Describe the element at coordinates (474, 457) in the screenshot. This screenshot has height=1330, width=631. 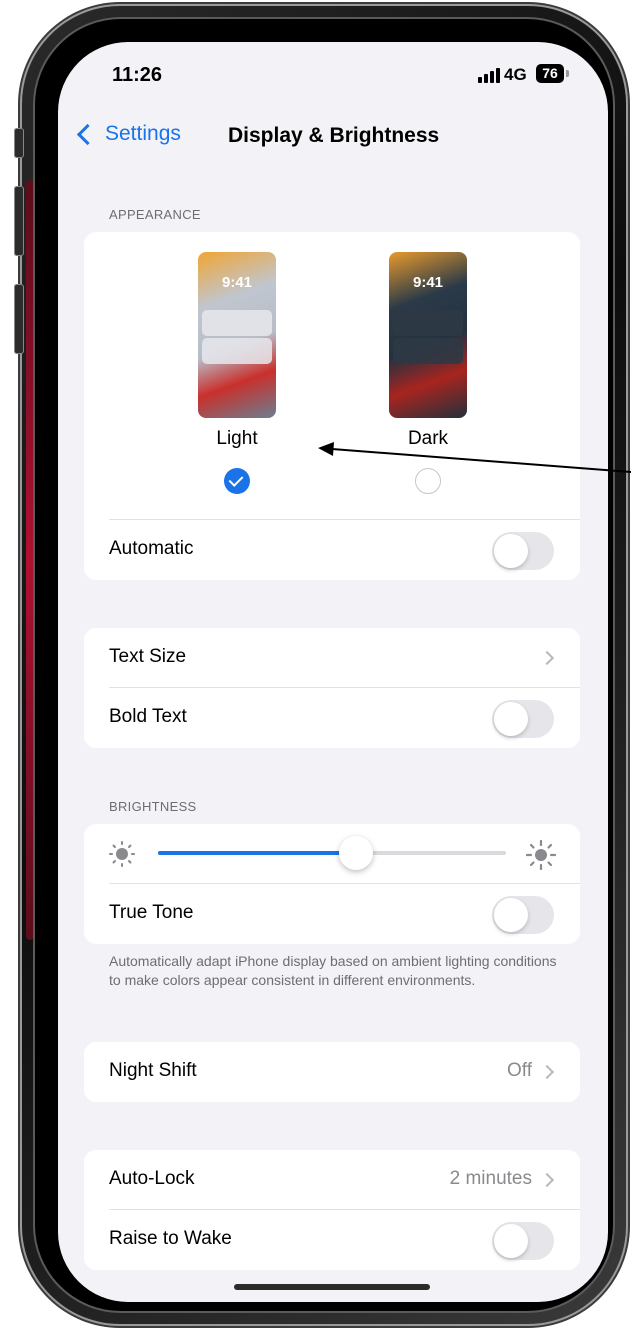
I see `annotation-arrow` at that location.